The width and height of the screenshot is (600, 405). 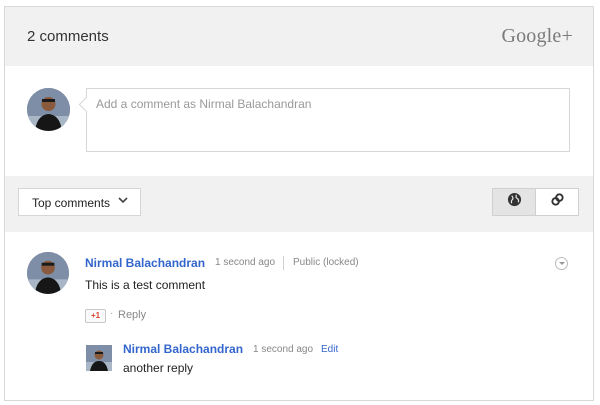 I want to click on link-view-button, so click(x=557, y=202).